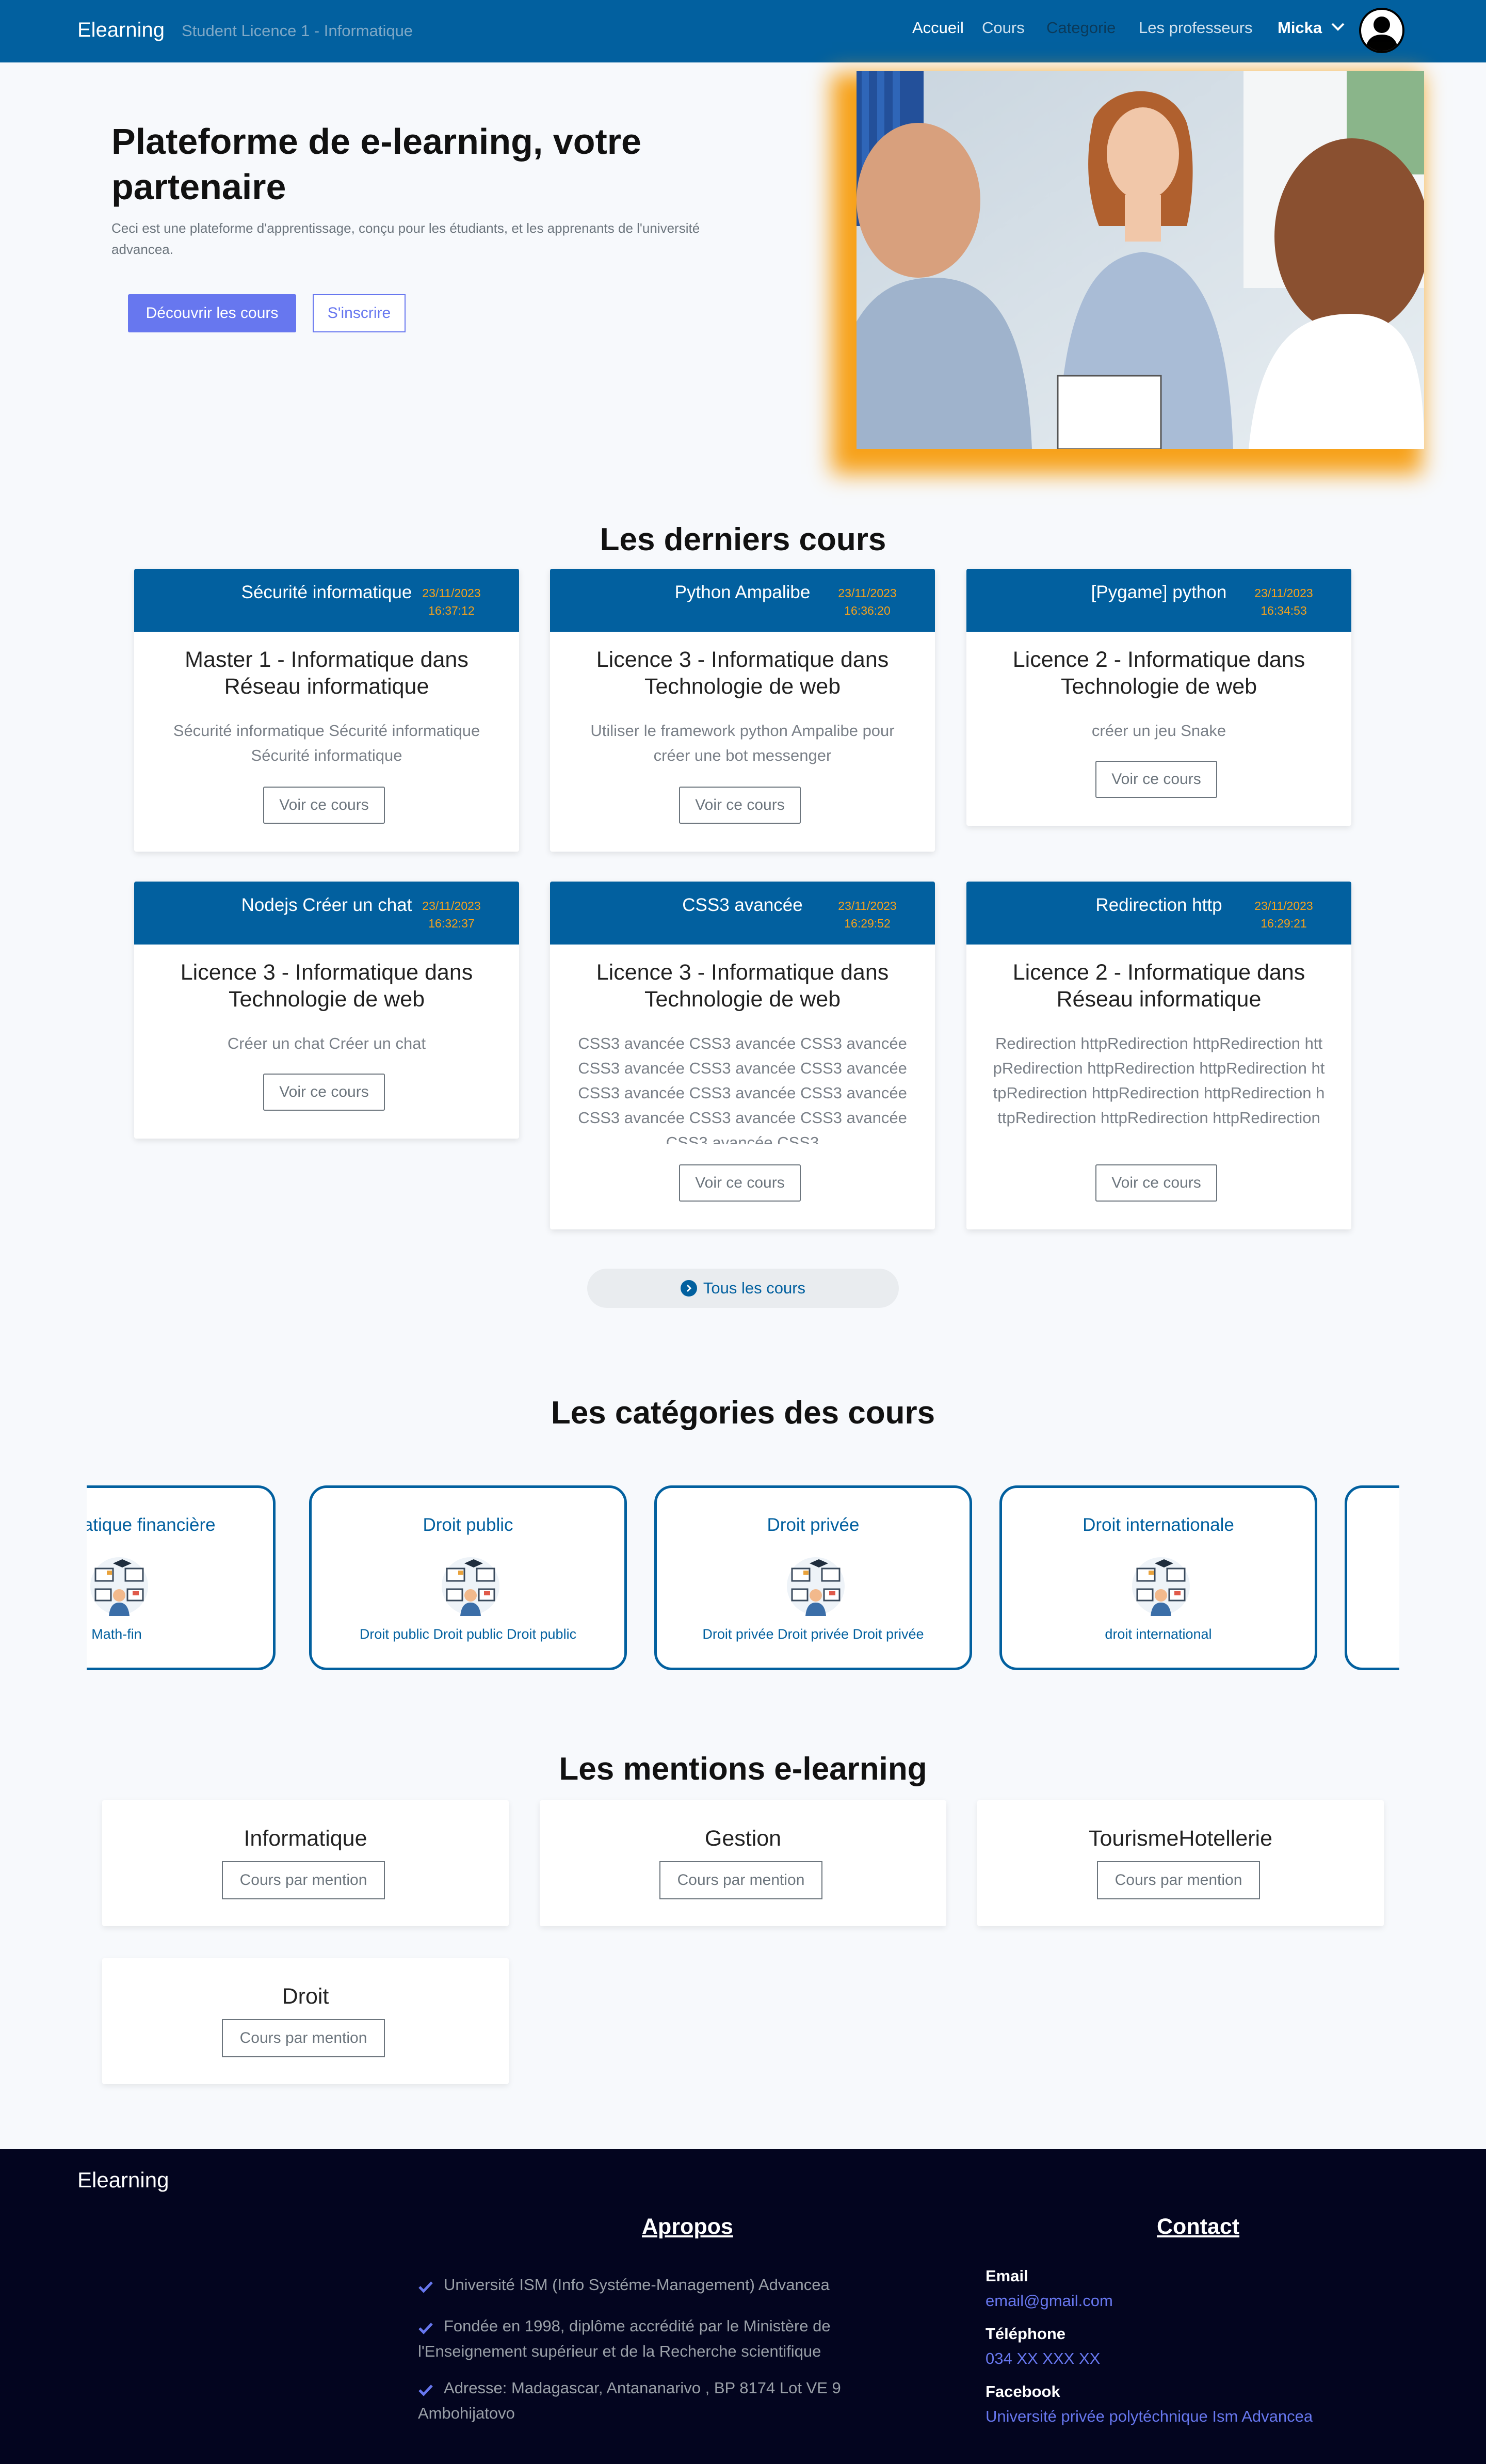 The height and width of the screenshot is (2464, 1486). I want to click on facebook-label: Facebook, so click(1023, 2391).